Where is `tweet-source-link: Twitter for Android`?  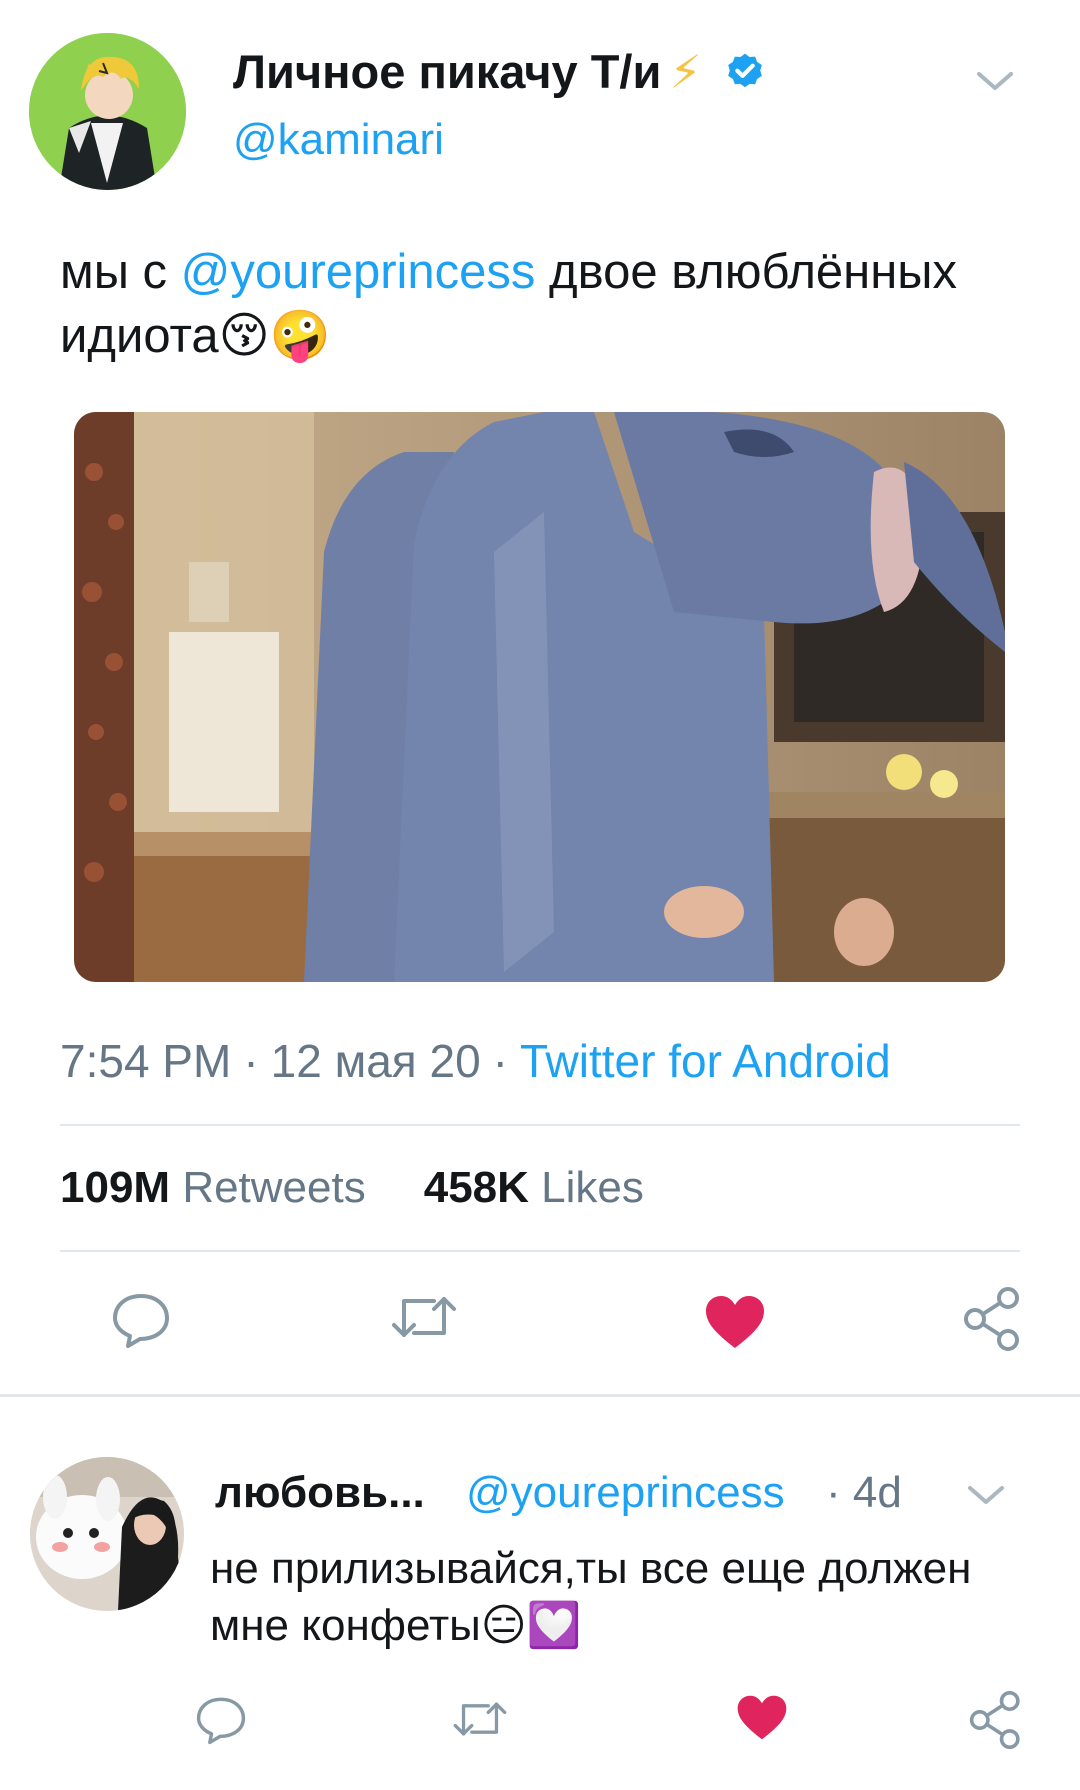
tweet-source-link: Twitter for Android is located at coordinates (705, 1061).